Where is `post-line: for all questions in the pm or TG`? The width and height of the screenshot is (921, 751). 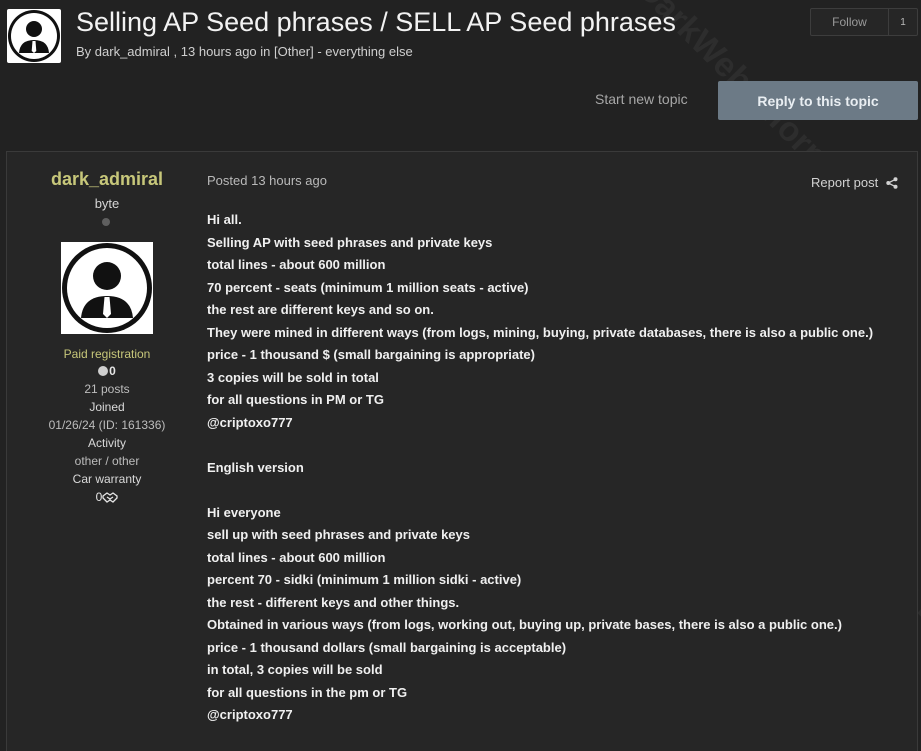
post-line: for all questions in the pm or TG is located at coordinates (307, 692).